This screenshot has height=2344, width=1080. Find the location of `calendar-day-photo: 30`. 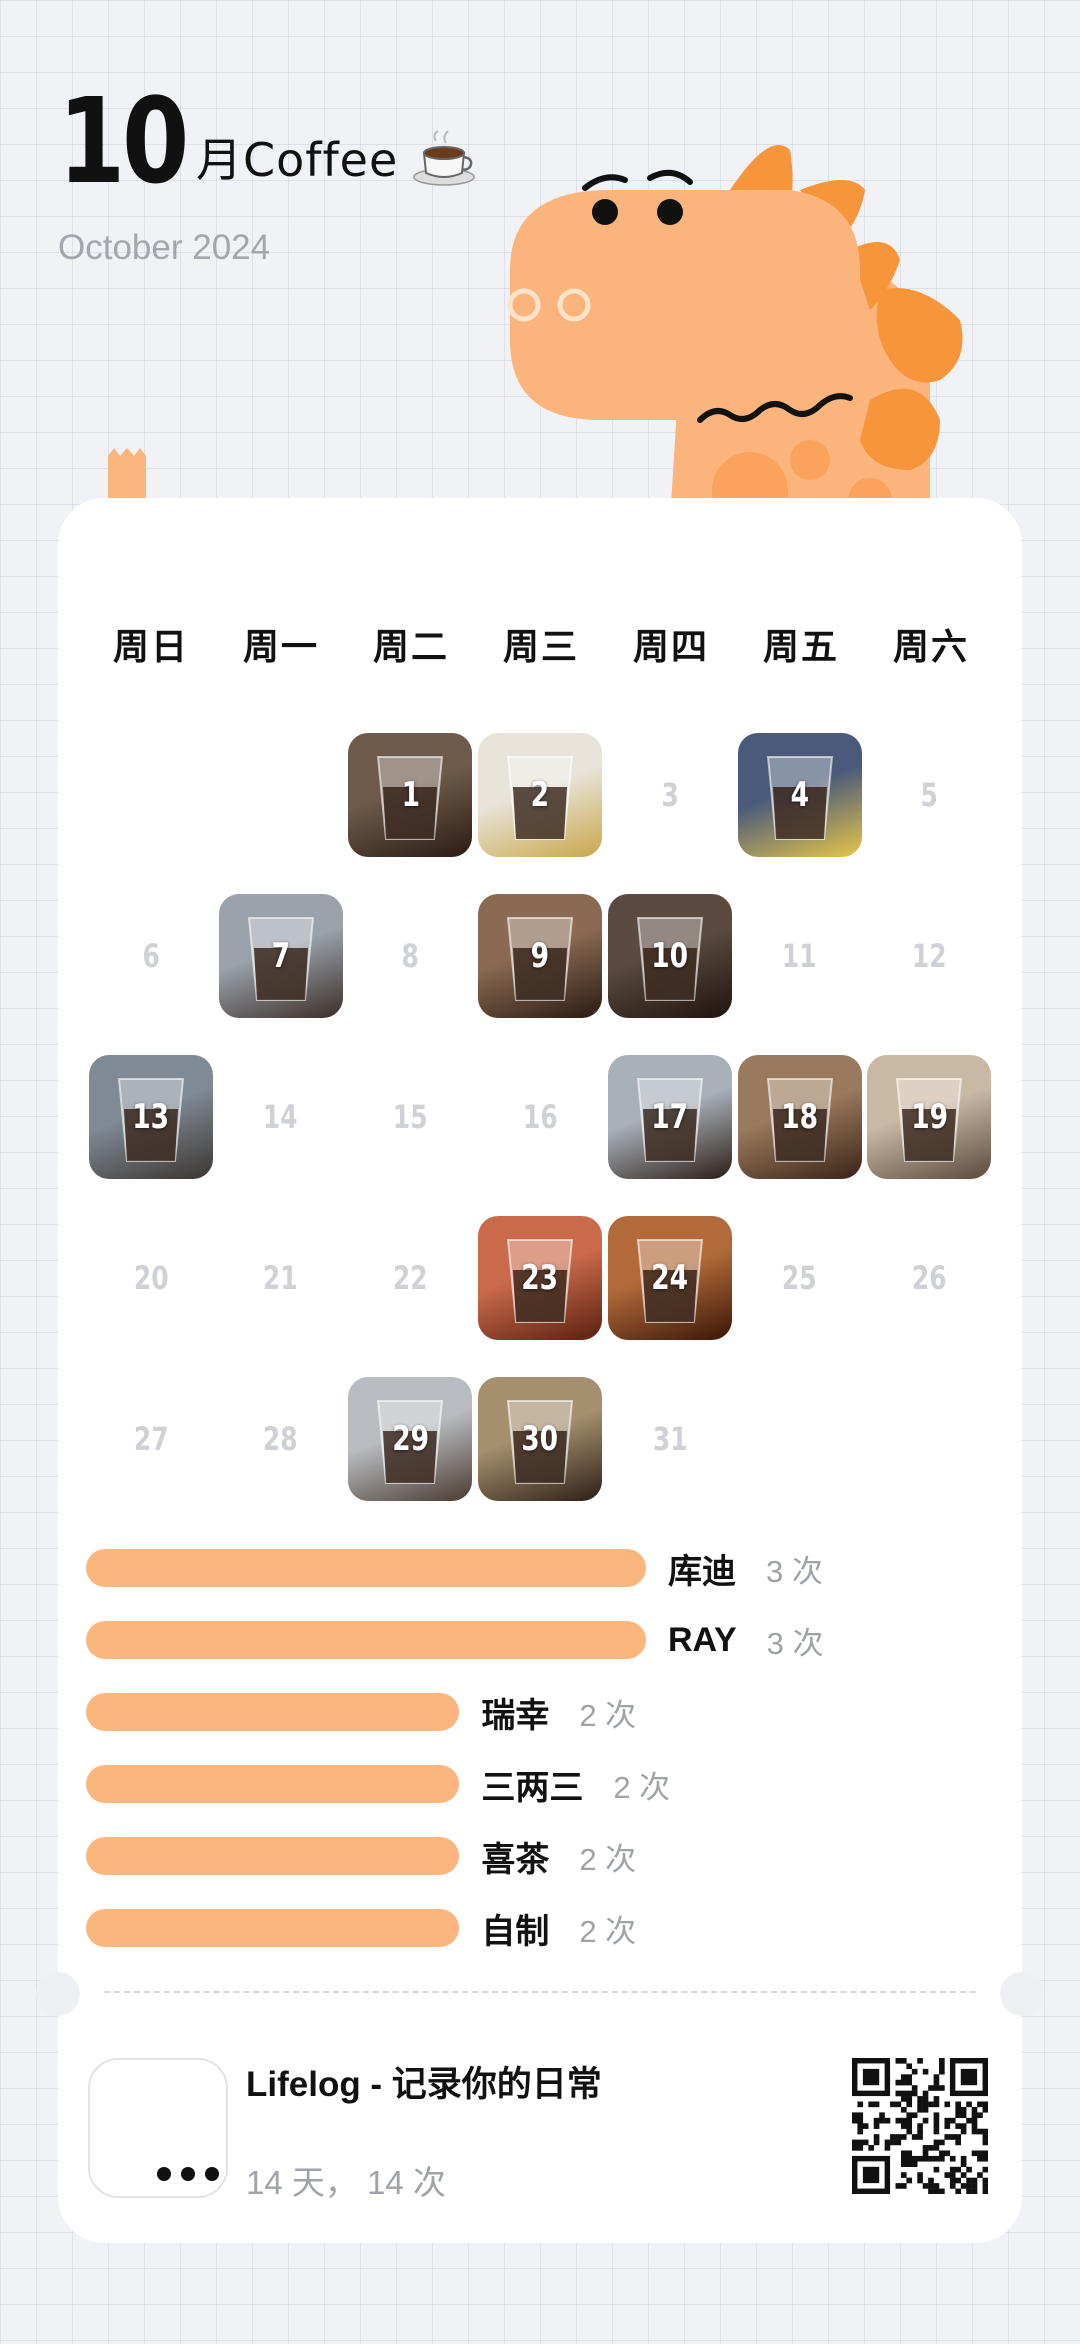

calendar-day-photo: 30 is located at coordinates (540, 1439).